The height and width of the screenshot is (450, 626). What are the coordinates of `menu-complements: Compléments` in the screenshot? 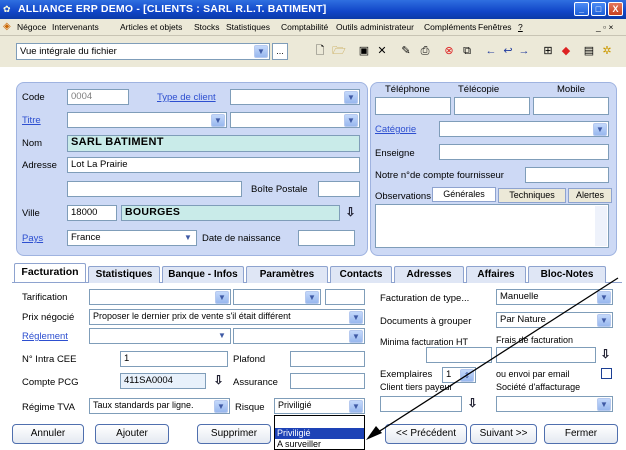 It's located at (450, 27).